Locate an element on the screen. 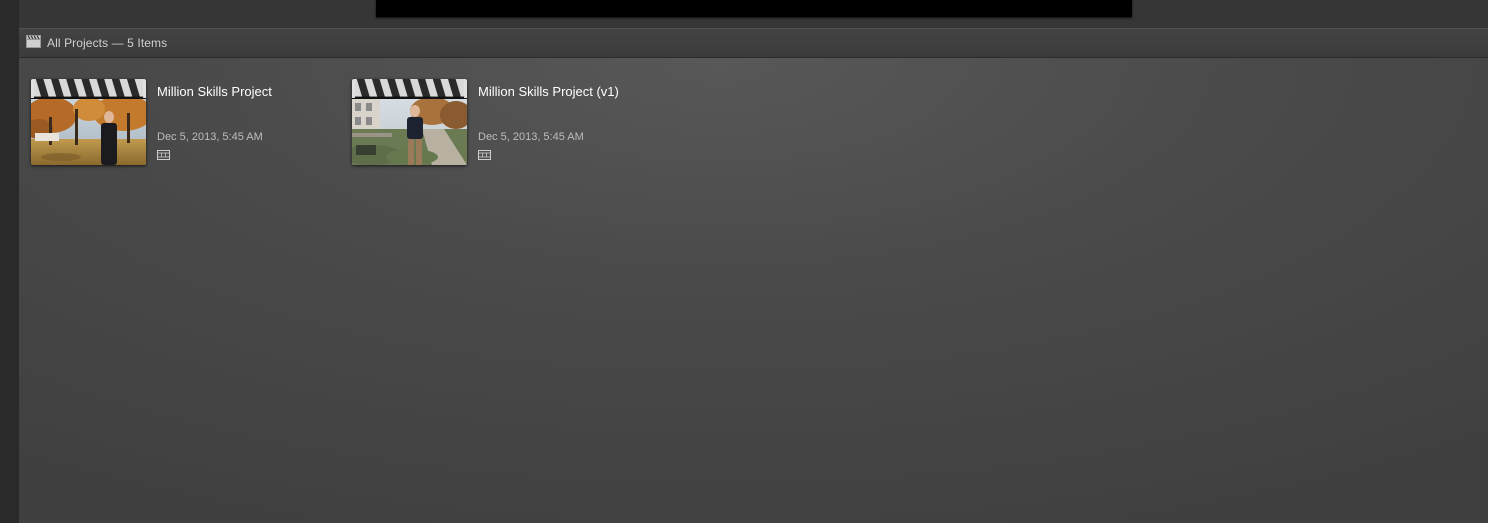  clapperboard-icon is located at coordinates (33, 41).